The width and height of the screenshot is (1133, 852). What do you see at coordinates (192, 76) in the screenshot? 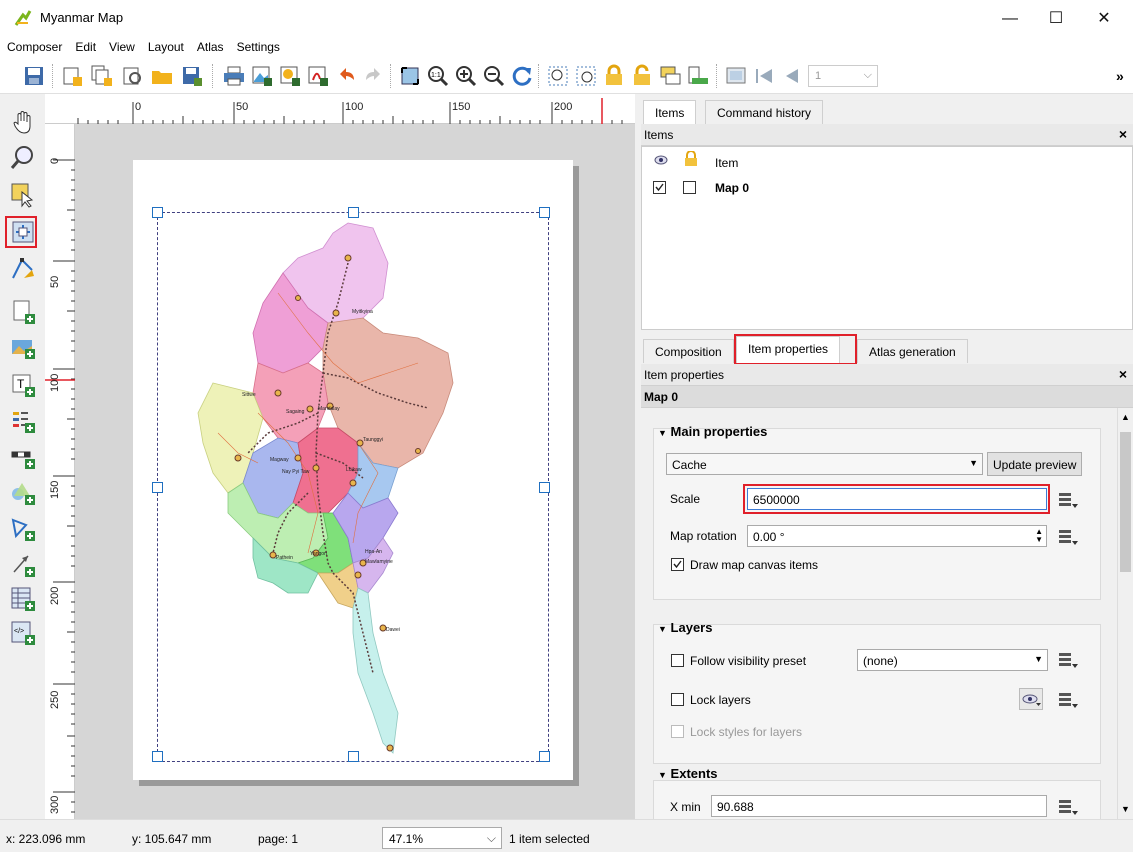
I see `save-template-icon` at bounding box center [192, 76].